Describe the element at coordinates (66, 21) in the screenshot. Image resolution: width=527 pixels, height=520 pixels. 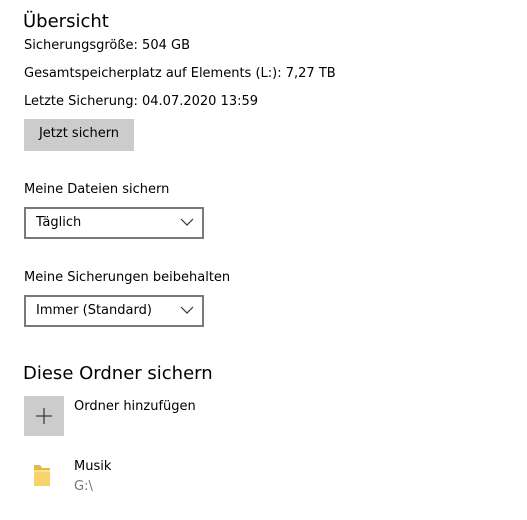
I see `overview-title: Übersicht` at that location.